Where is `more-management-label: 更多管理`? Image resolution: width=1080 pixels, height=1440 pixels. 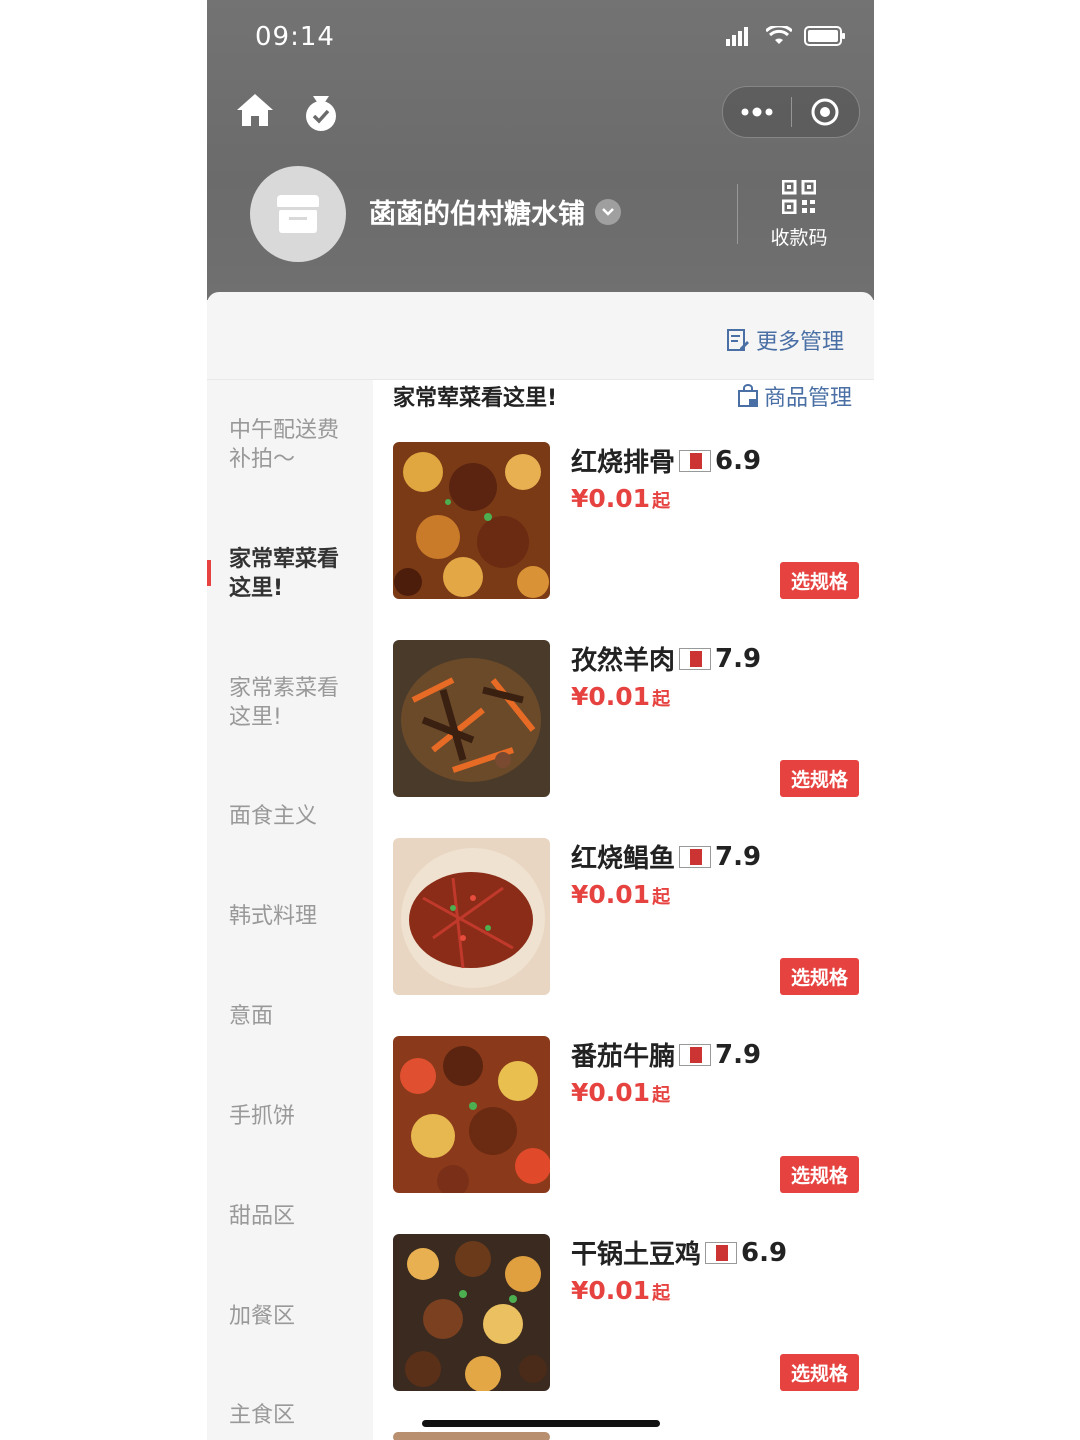
more-management-label: 更多管理 is located at coordinates (799, 342).